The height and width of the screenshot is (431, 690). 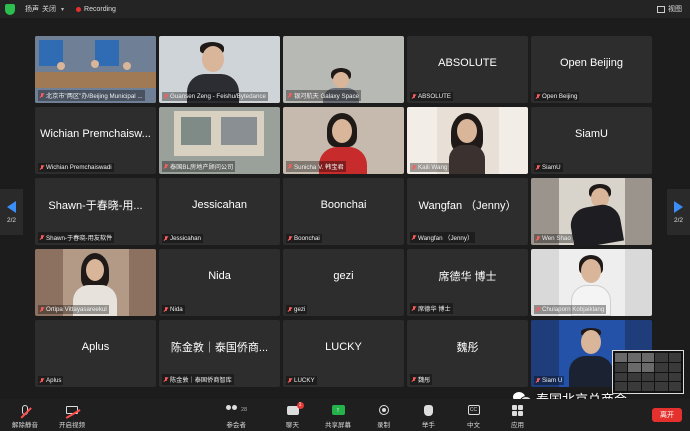 I want to click on unmute-button: 解除静音, so click(x=25, y=416).